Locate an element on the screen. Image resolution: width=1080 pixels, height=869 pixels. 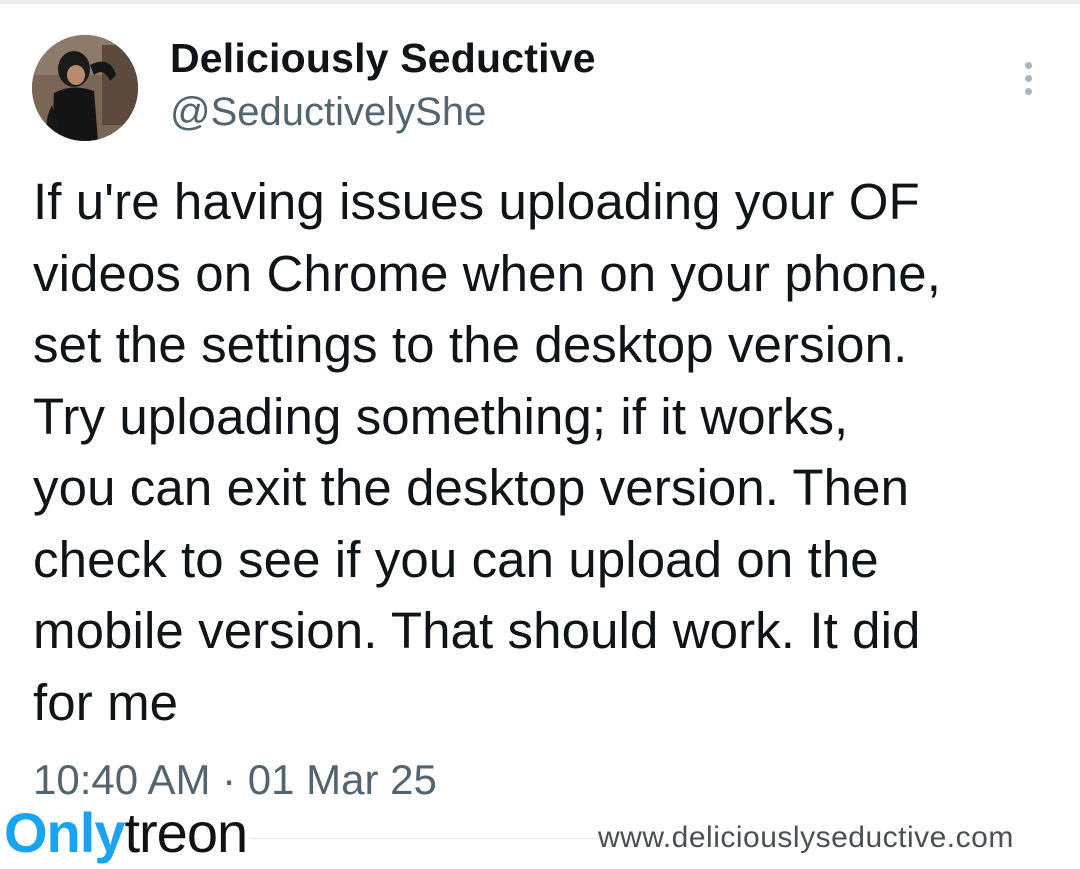
tweet-text-line: set the settings to the desktop version. is located at coordinates (470, 344).